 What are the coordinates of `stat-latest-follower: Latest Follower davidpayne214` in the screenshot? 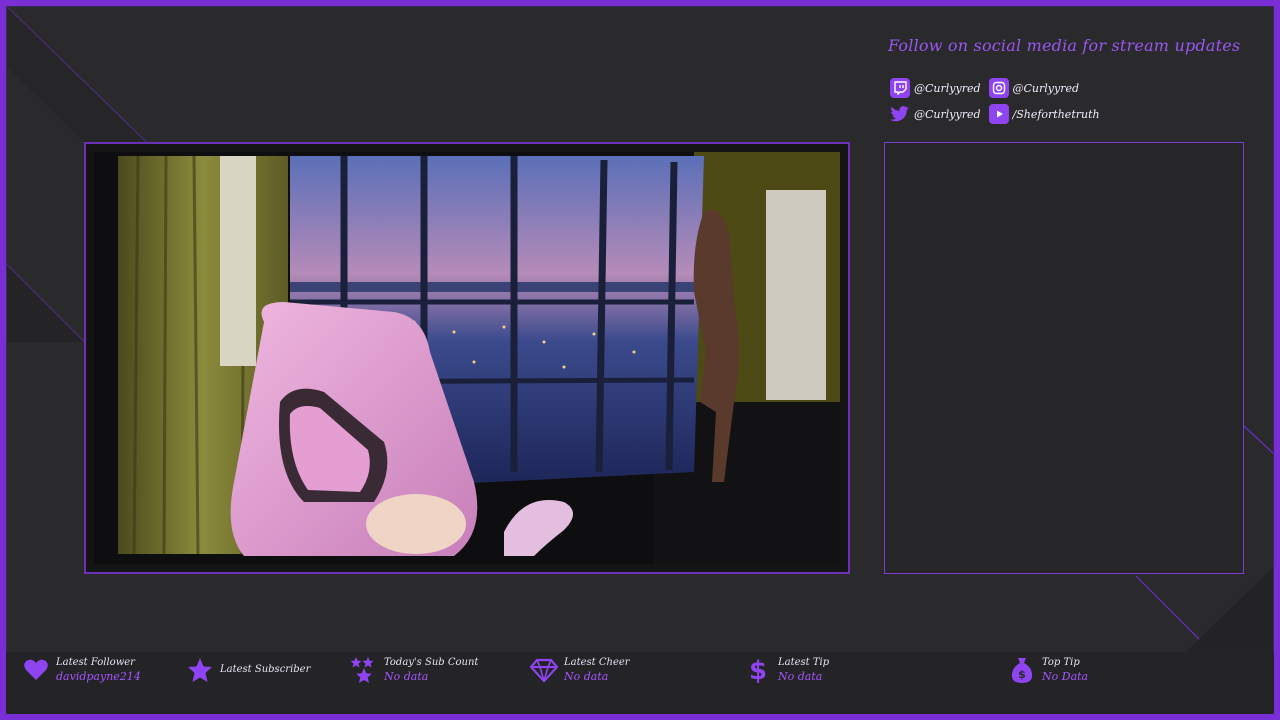 It's located at (81, 670).